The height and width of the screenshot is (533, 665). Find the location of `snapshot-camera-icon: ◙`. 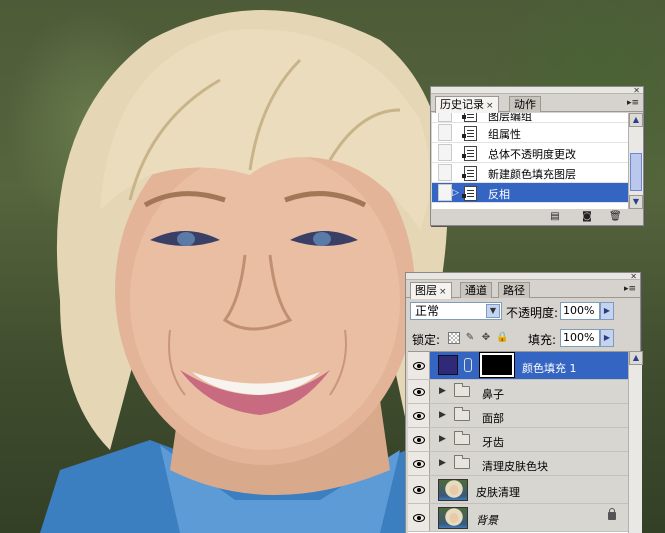

snapshot-camera-icon: ◙ is located at coordinates (587, 216).